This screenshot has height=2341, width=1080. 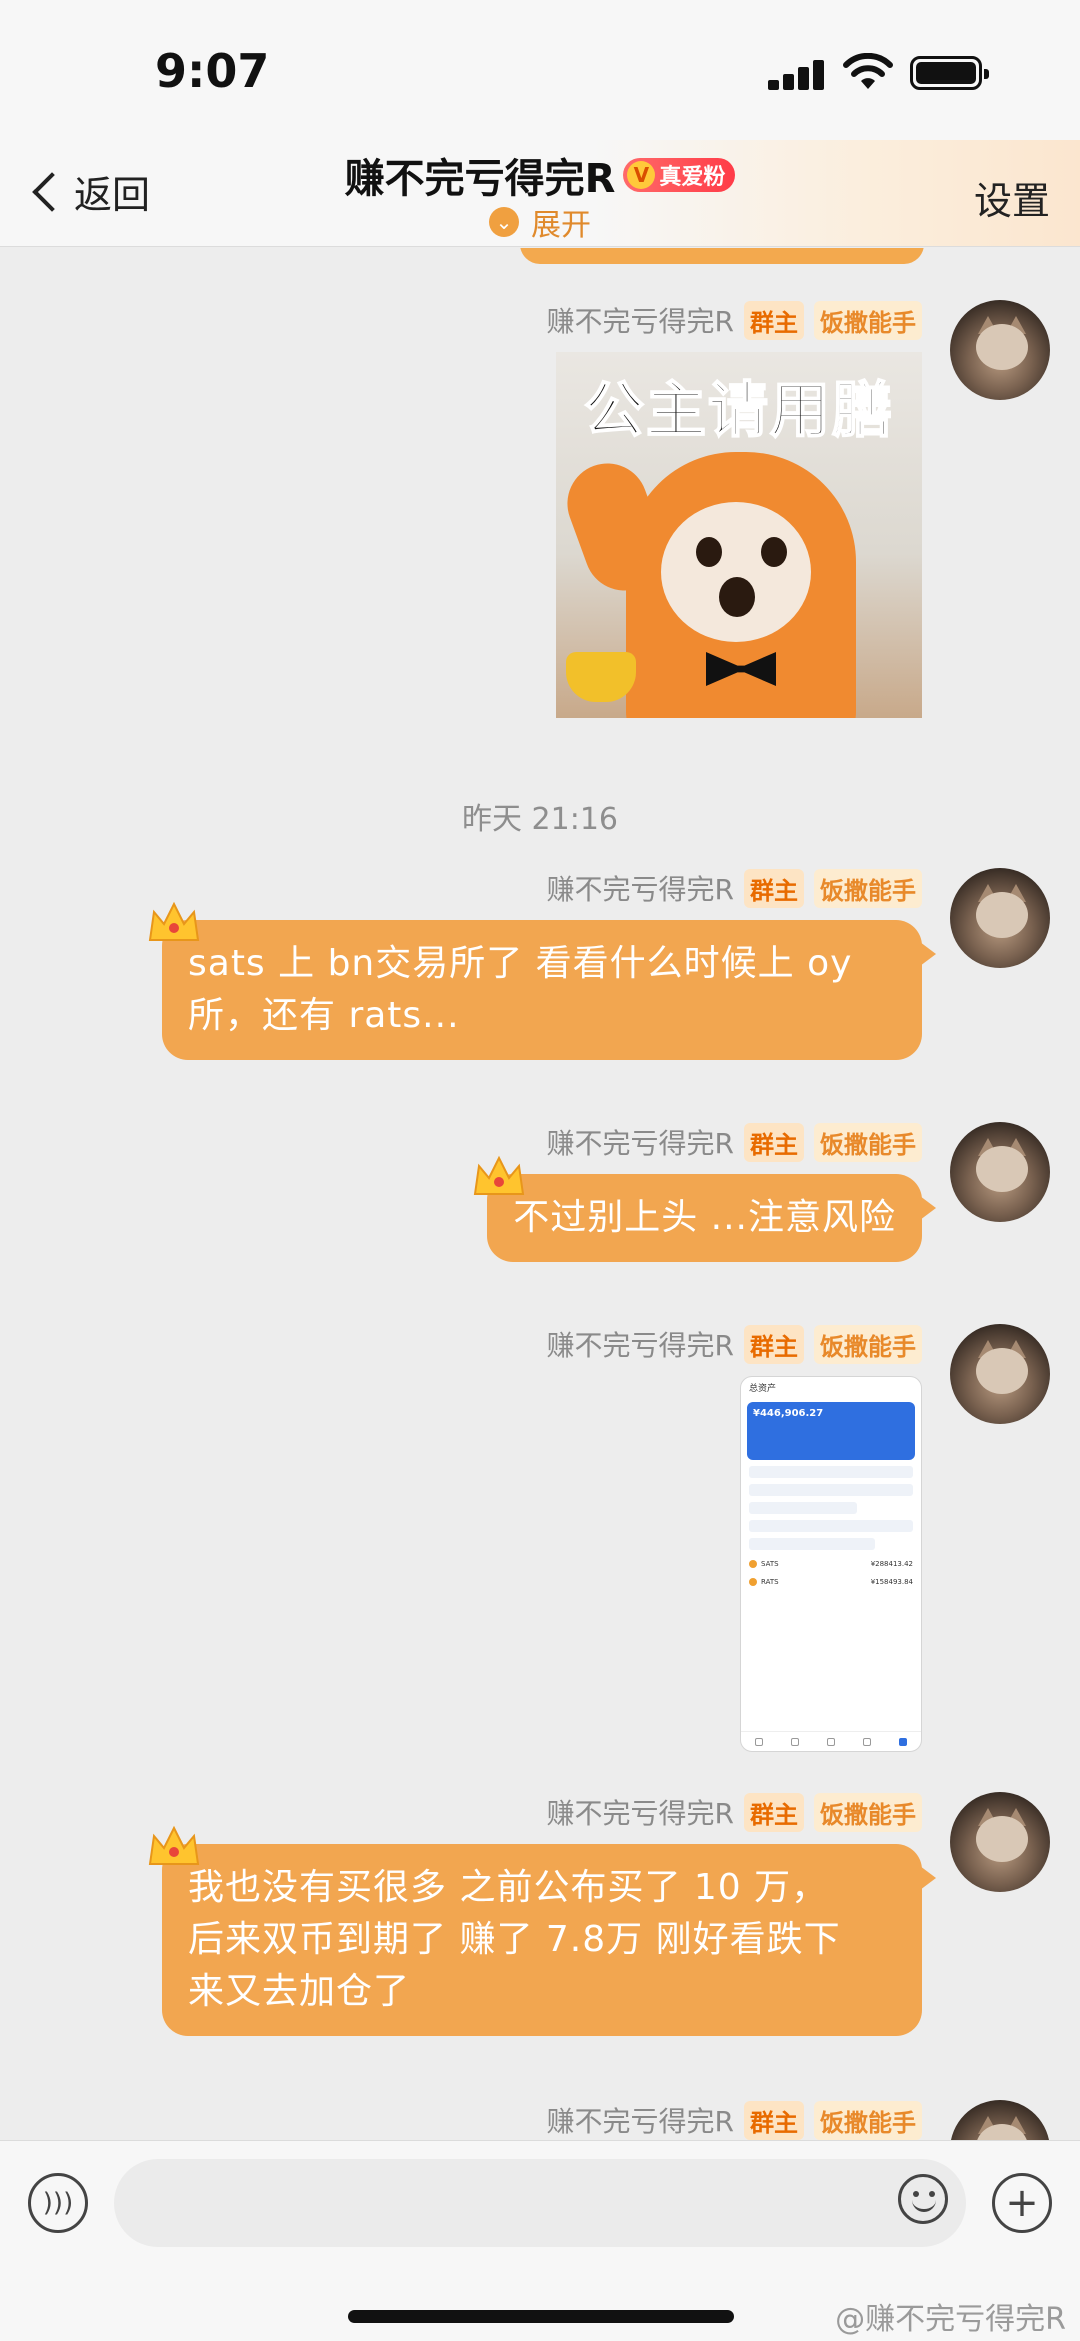 I want to click on cellular-signal-icon, so click(x=797, y=75).